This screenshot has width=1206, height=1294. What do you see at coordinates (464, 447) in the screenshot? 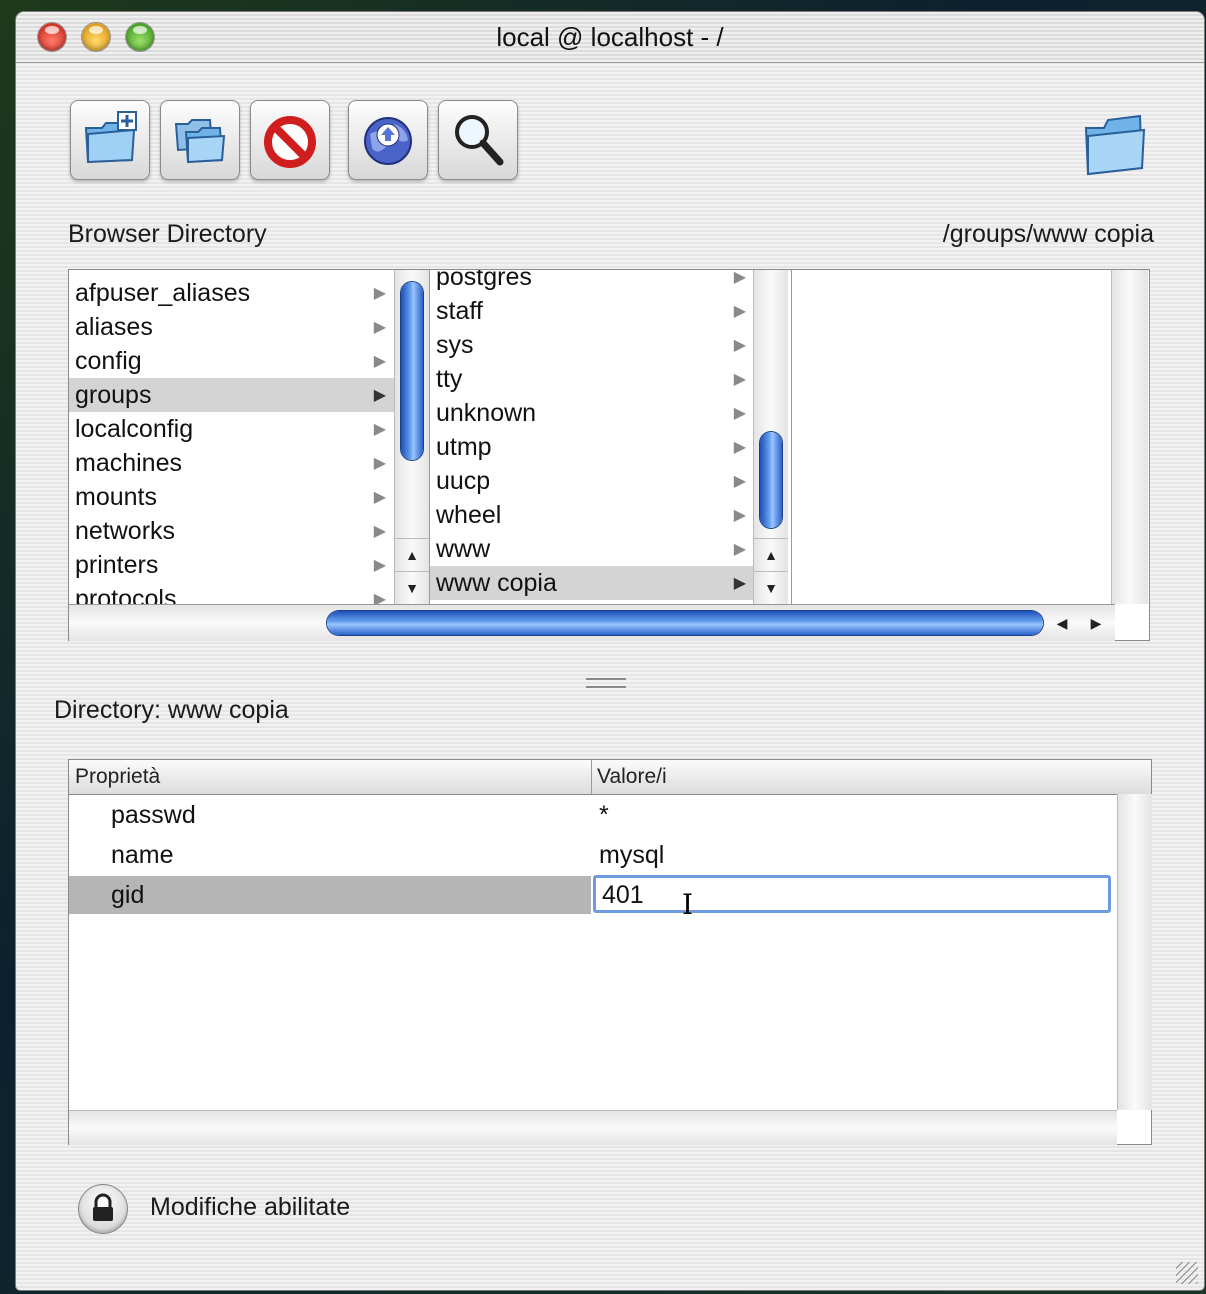
I see `browser-item-label: utmp` at bounding box center [464, 447].